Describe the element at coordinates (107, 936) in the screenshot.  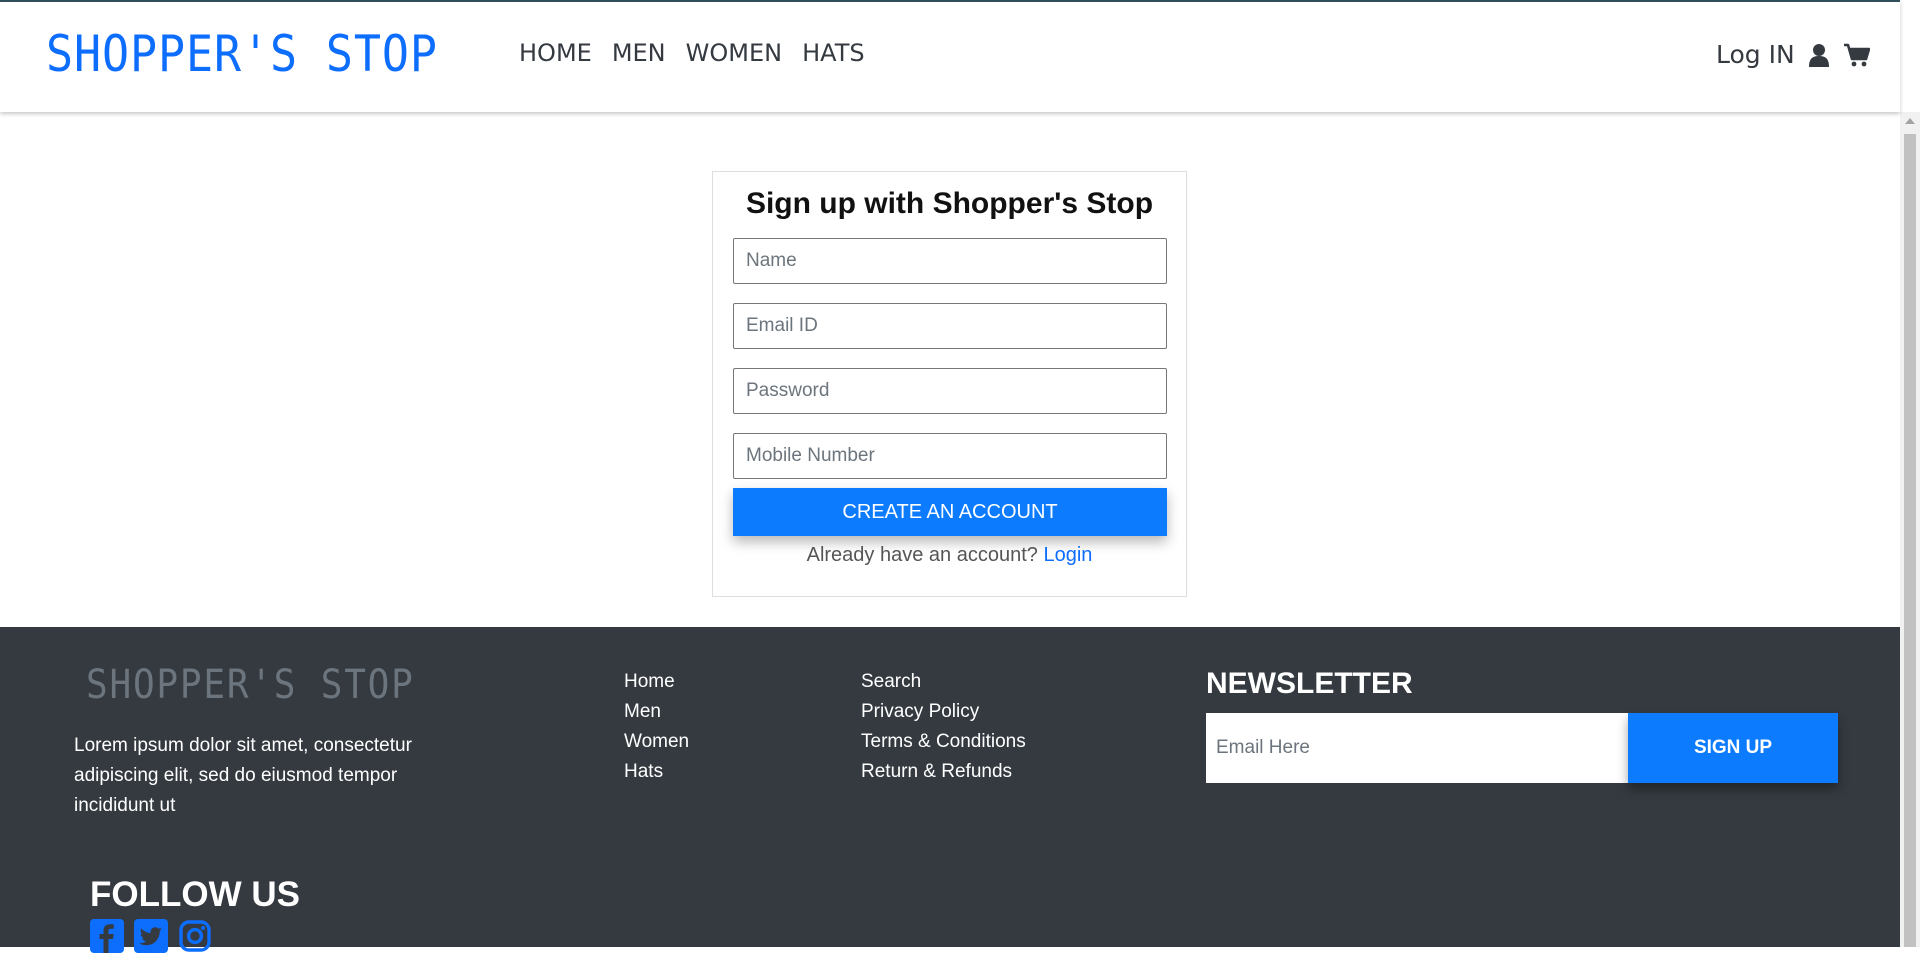
I see `facebook-icon` at that location.